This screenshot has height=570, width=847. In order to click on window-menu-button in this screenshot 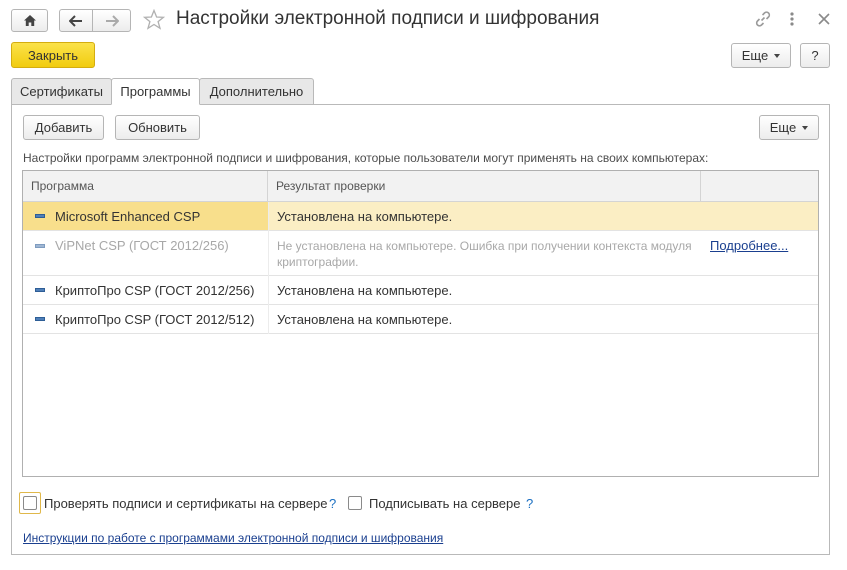, I will do `click(792, 19)`.